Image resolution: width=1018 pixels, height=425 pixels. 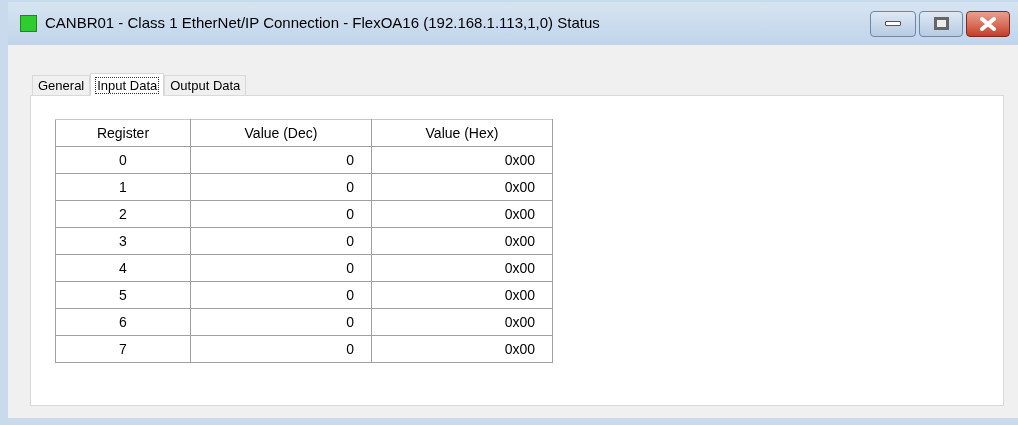 I want to click on table-cell: 5, so click(x=123, y=295).